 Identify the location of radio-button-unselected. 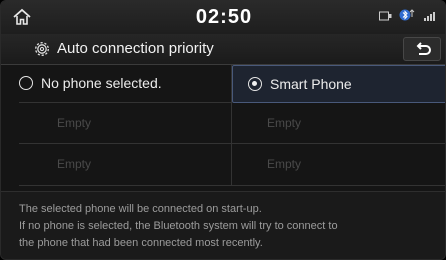
(26, 83).